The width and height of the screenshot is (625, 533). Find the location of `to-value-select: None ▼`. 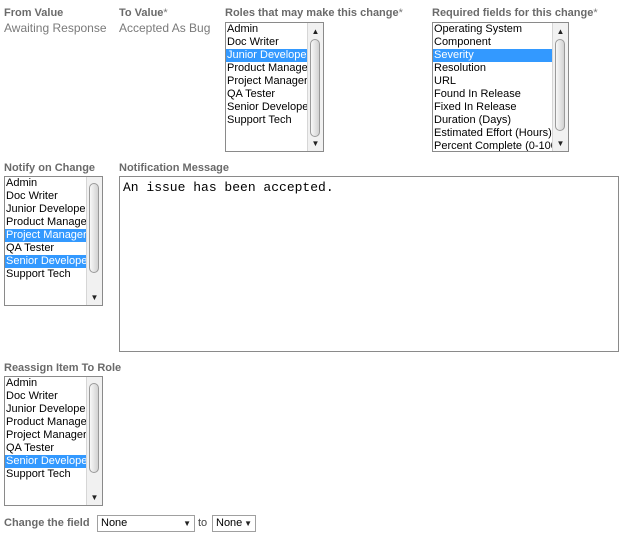

to-value-select: None ▼ is located at coordinates (234, 523).